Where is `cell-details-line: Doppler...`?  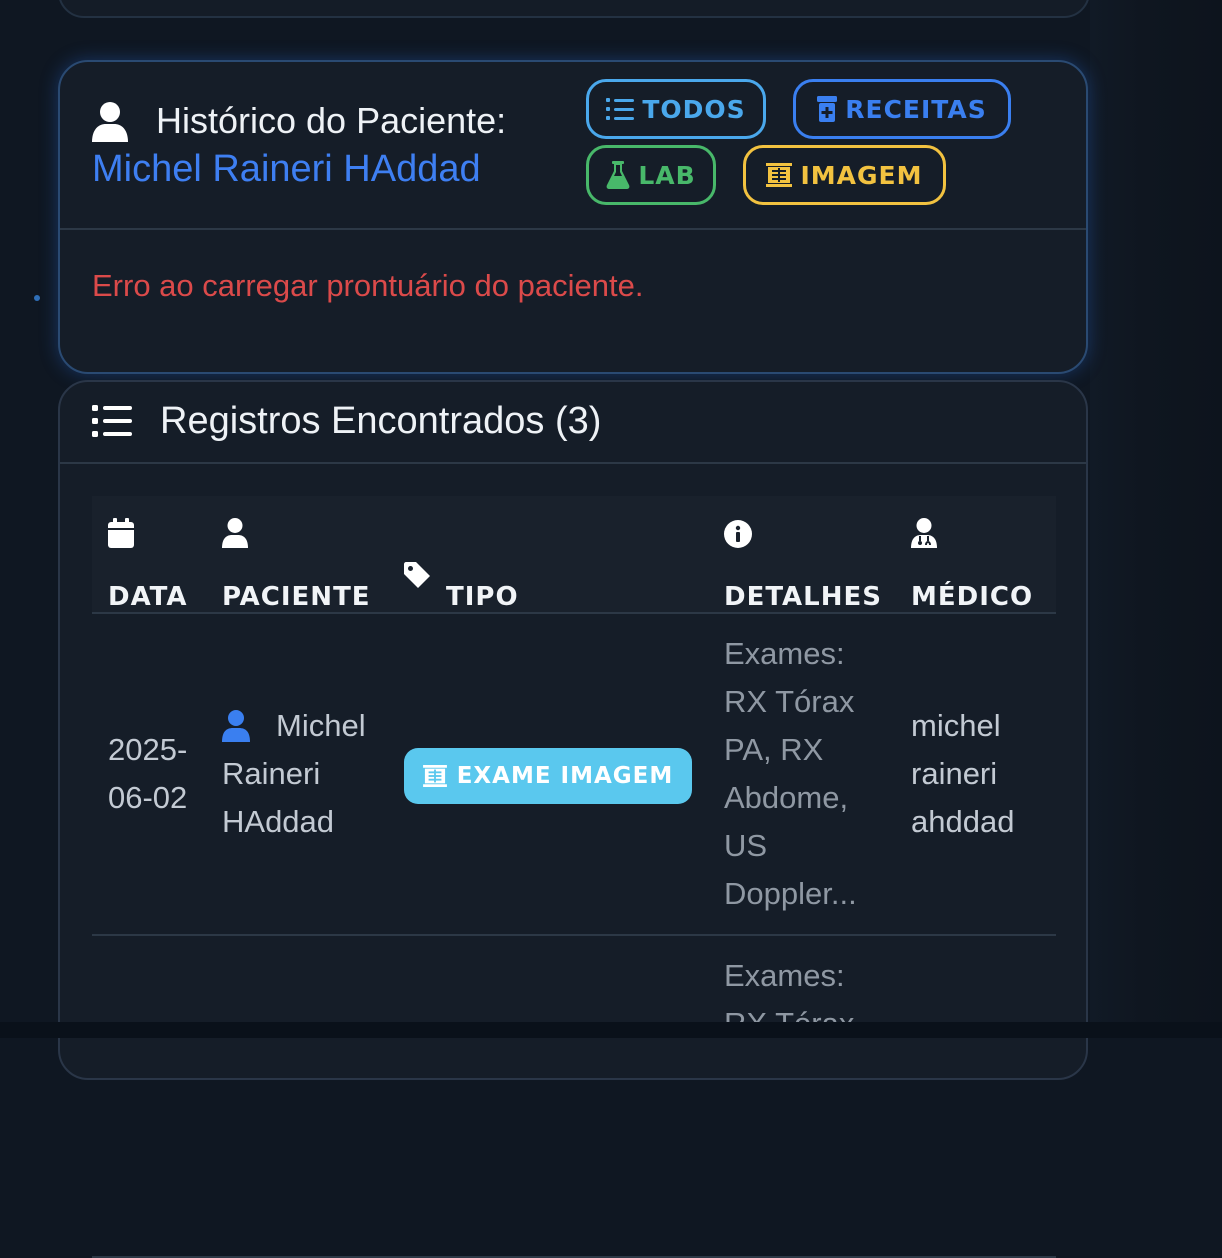 cell-details-line: Doppler... is located at coordinates (790, 893).